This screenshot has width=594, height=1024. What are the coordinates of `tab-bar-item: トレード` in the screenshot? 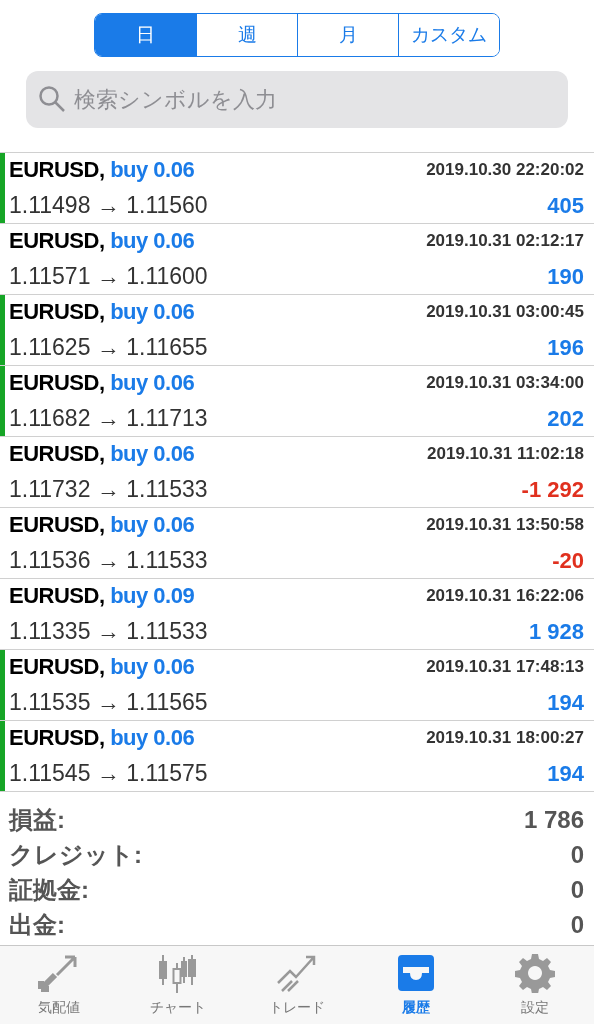 It's located at (297, 985).